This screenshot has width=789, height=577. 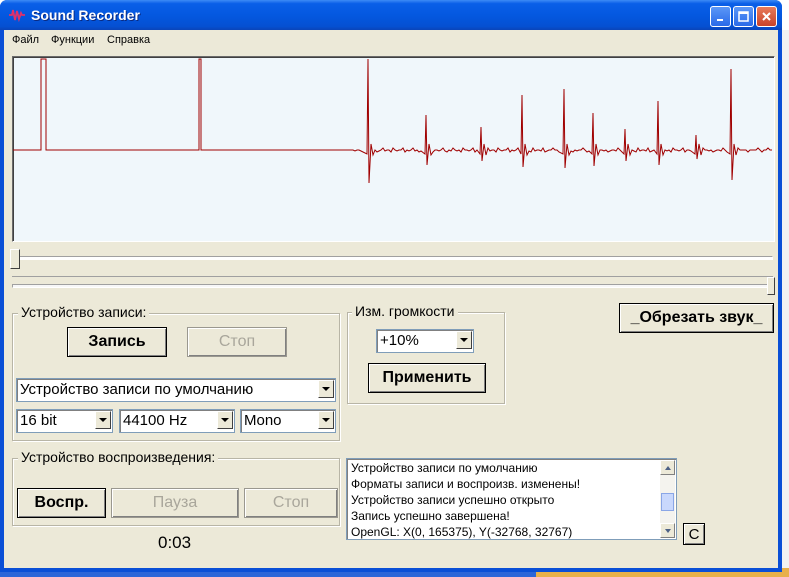 I want to click on pause-button: Пауза, so click(x=175, y=503).